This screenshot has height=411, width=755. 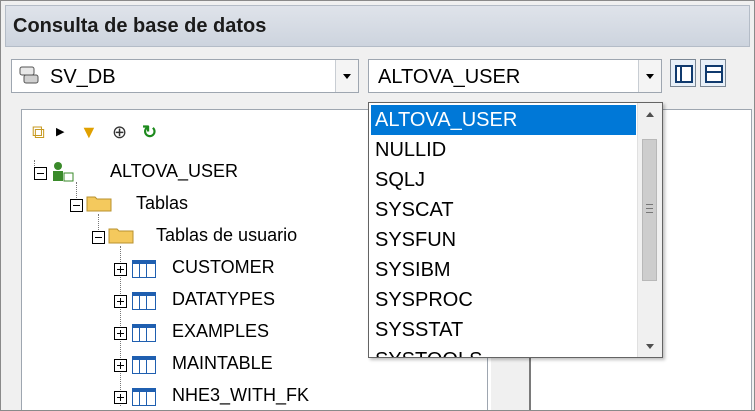 I want to click on schema-value: ALTOVA_USER, so click(x=449, y=77).